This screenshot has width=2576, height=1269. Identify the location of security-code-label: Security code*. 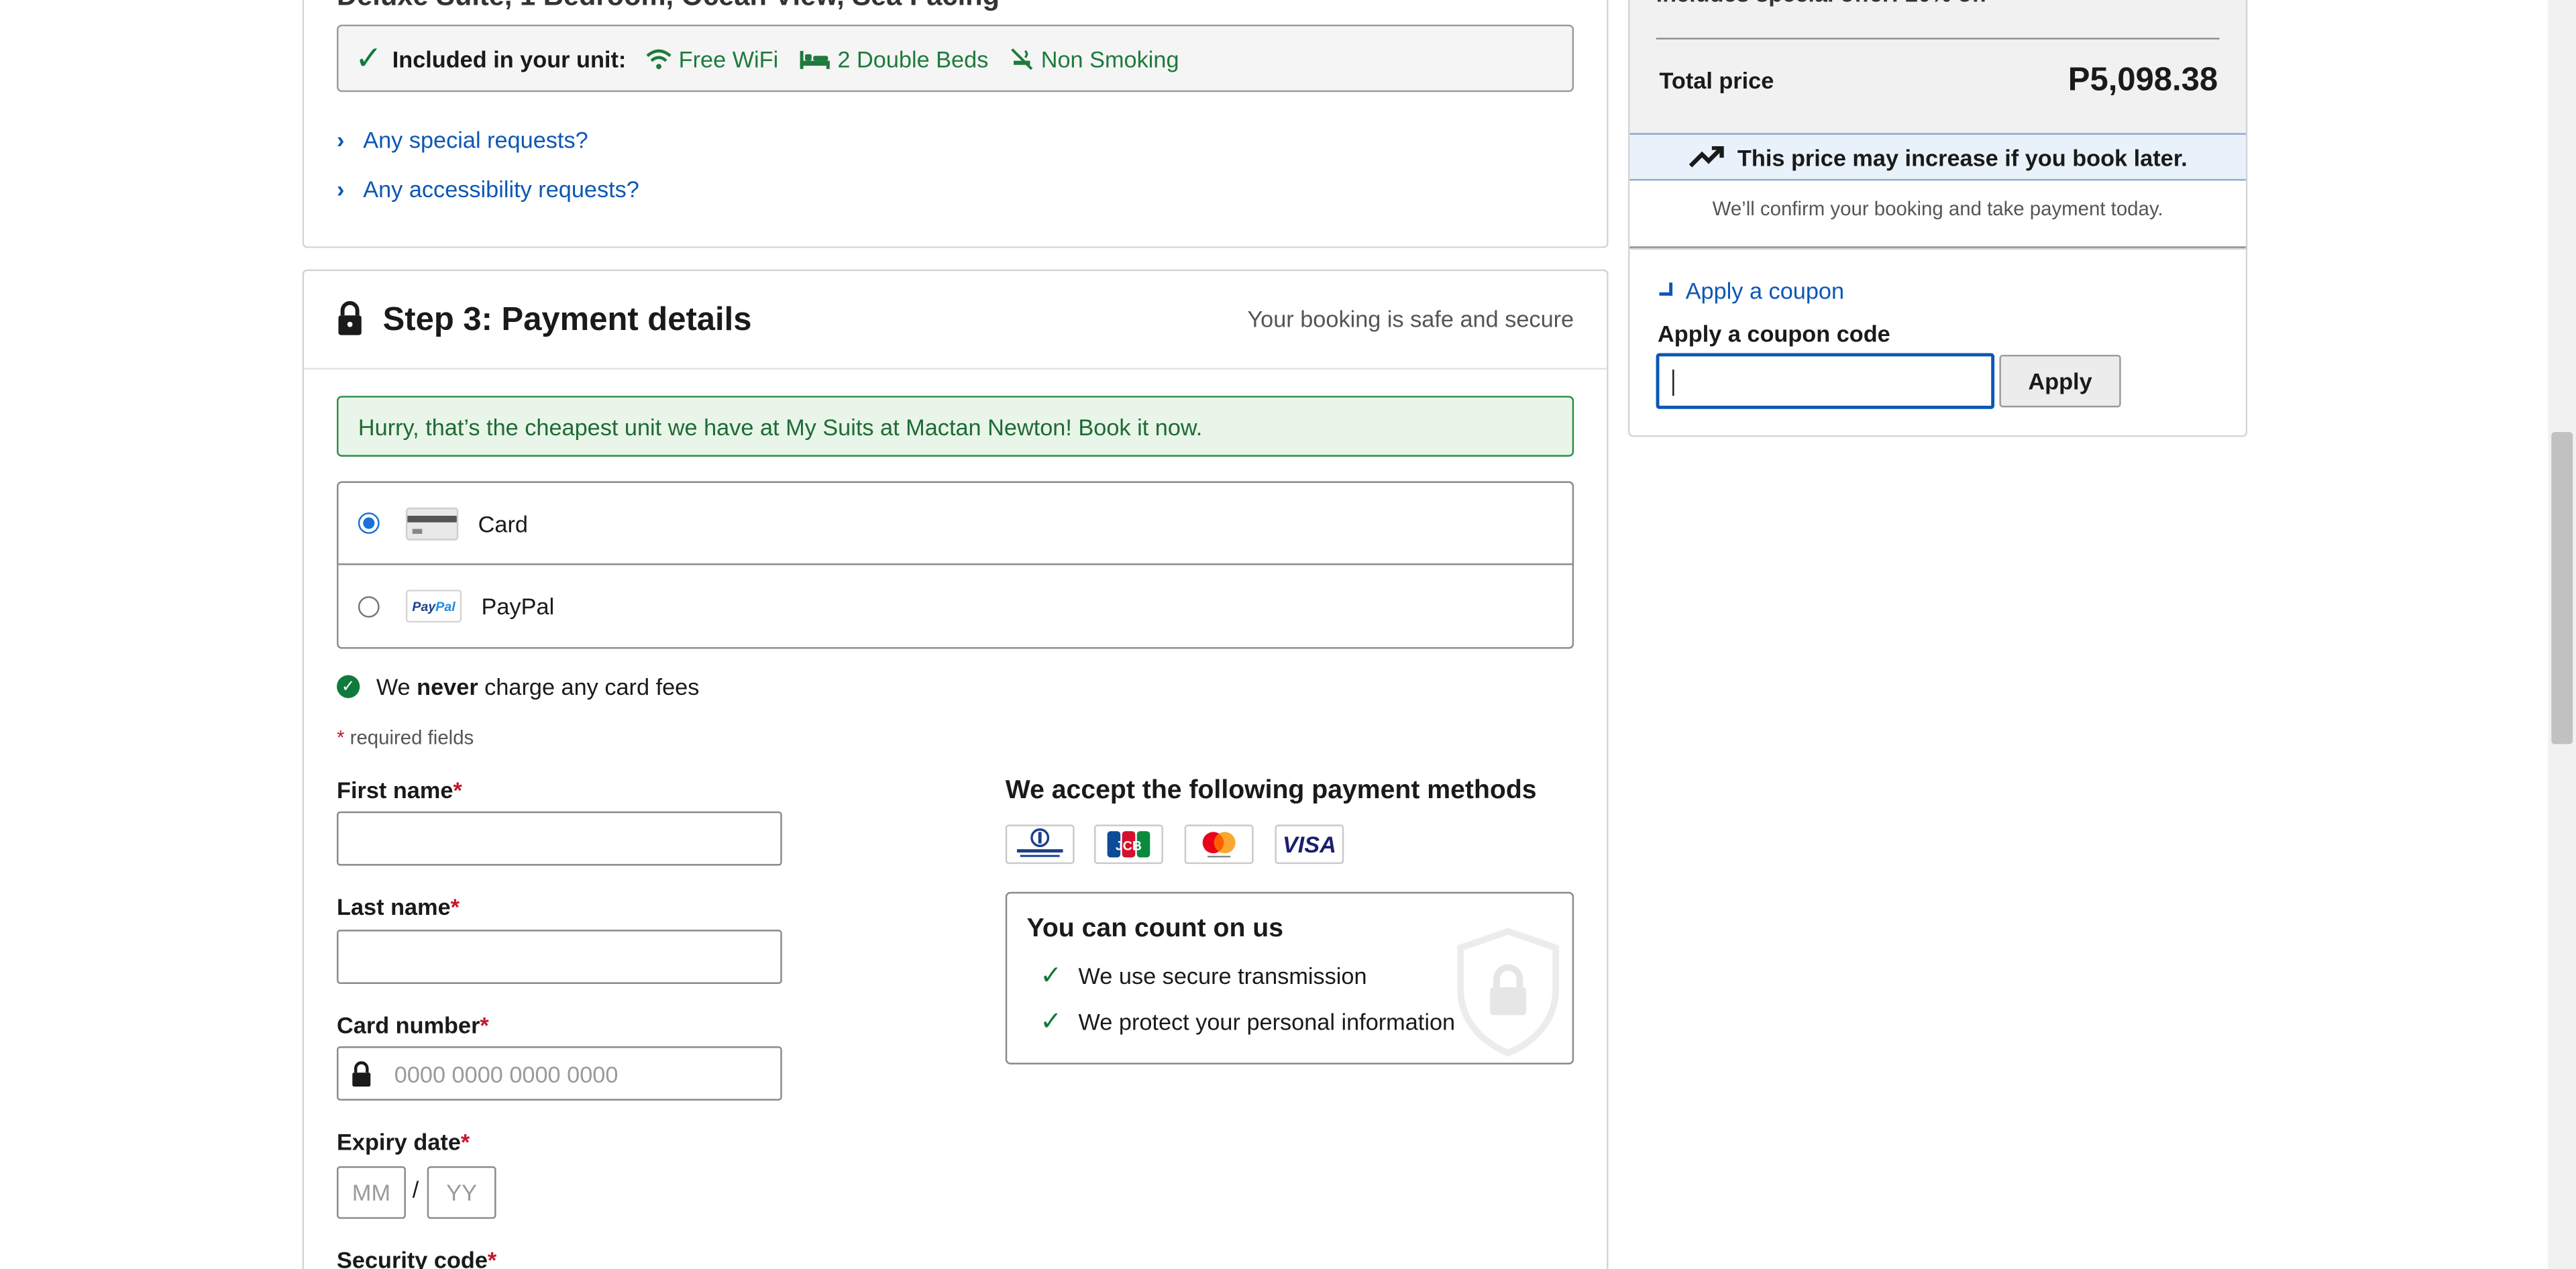
(416, 1258).